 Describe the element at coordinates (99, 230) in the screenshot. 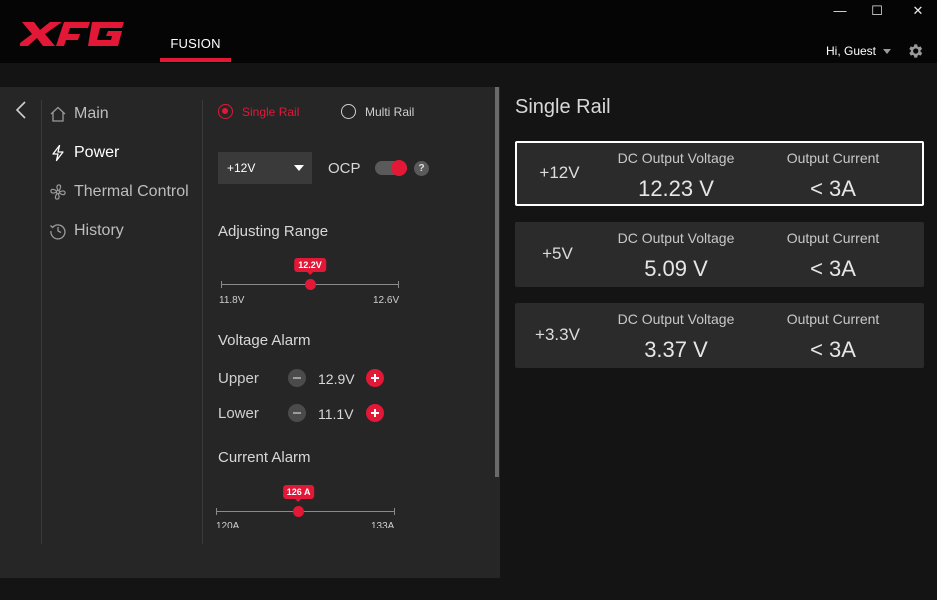

I see `sidebar-item-label: History` at that location.